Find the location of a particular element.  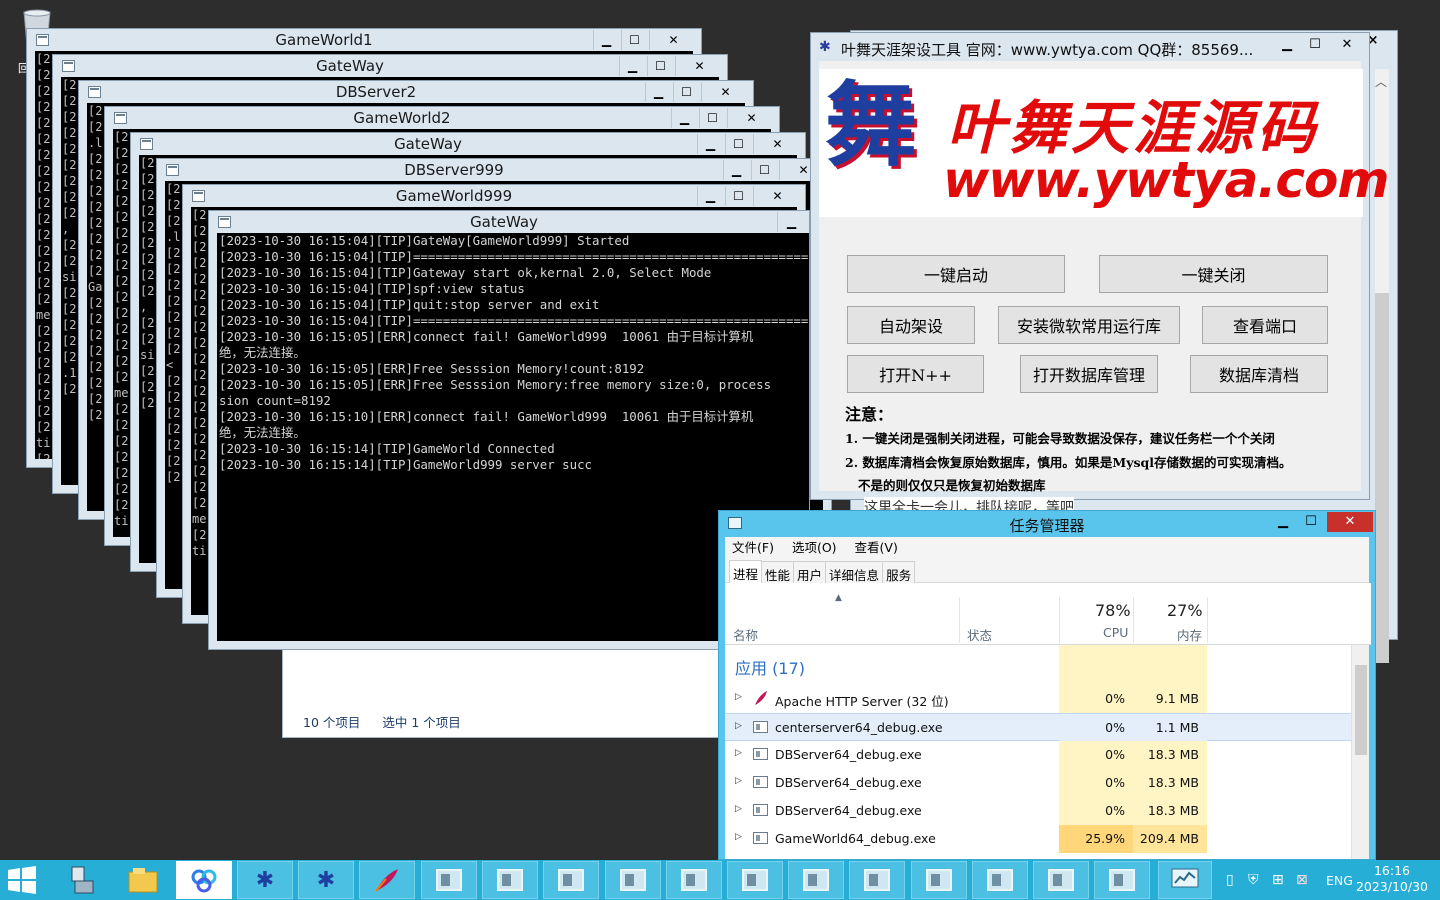

open-npp-button: 打开N++ is located at coordinates (915, 374).